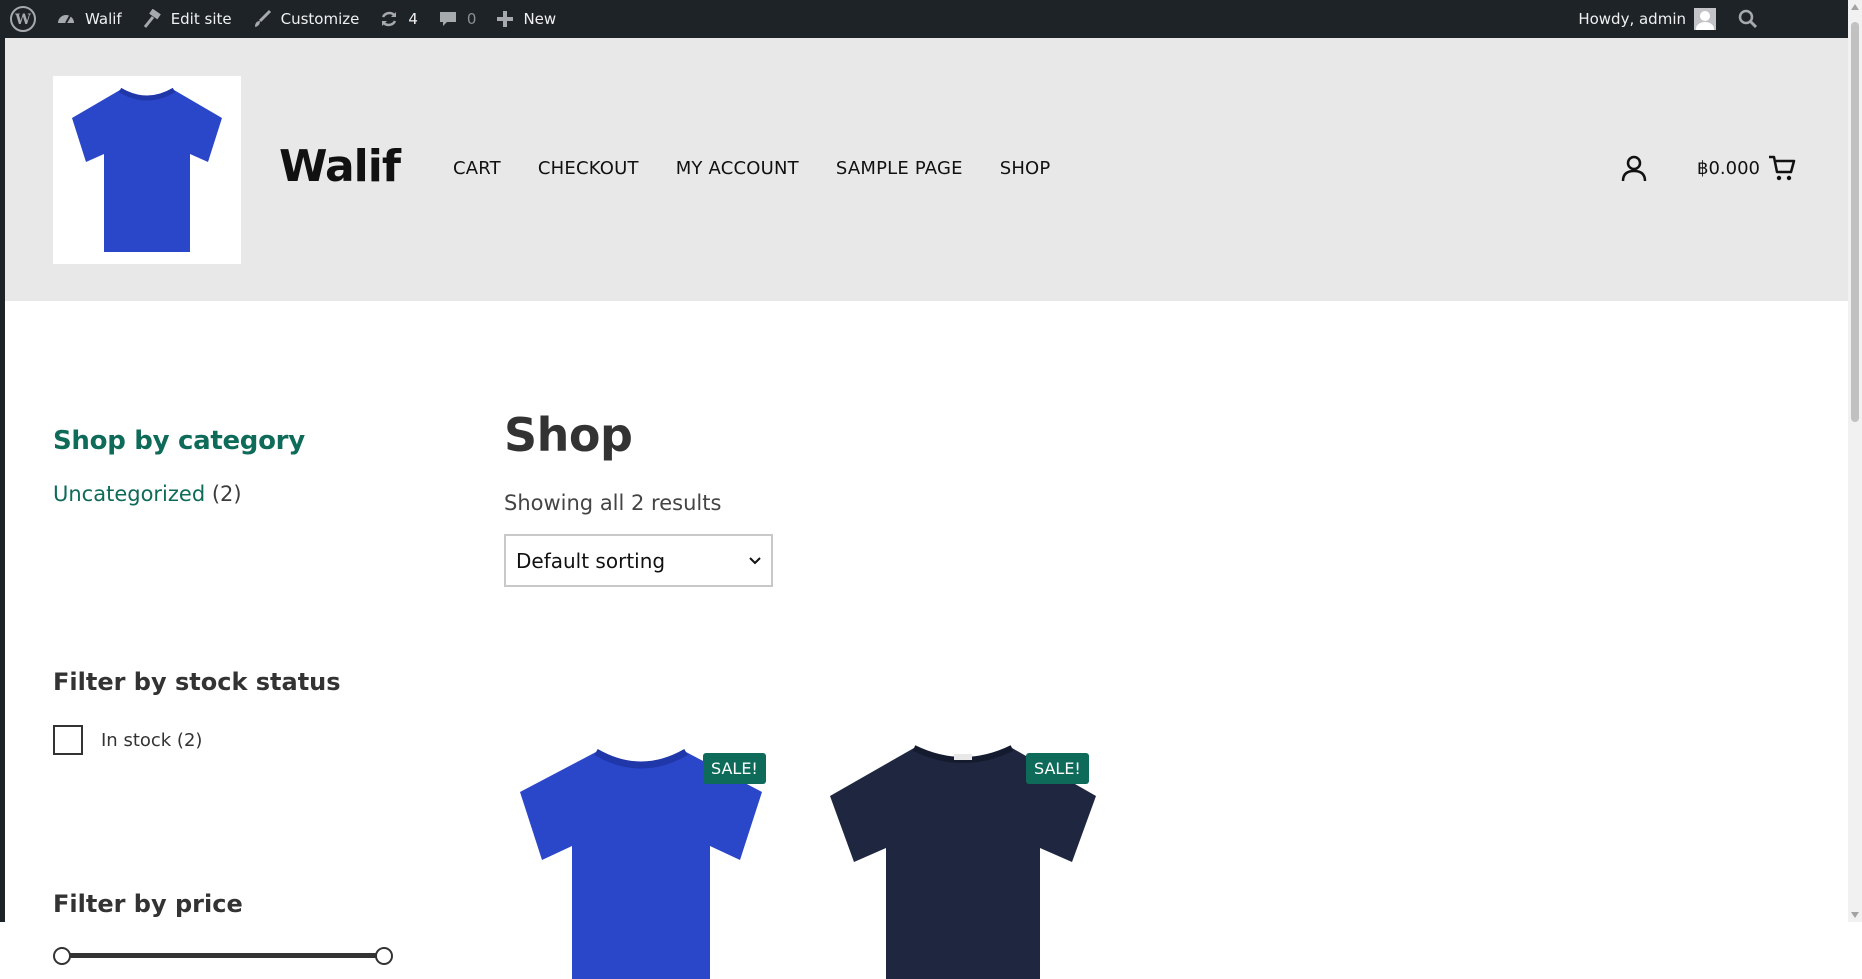 The width and height of the screenshot is (1862, 979). I want to click on cart-amount: ฿0.000, so click(1728, 168).